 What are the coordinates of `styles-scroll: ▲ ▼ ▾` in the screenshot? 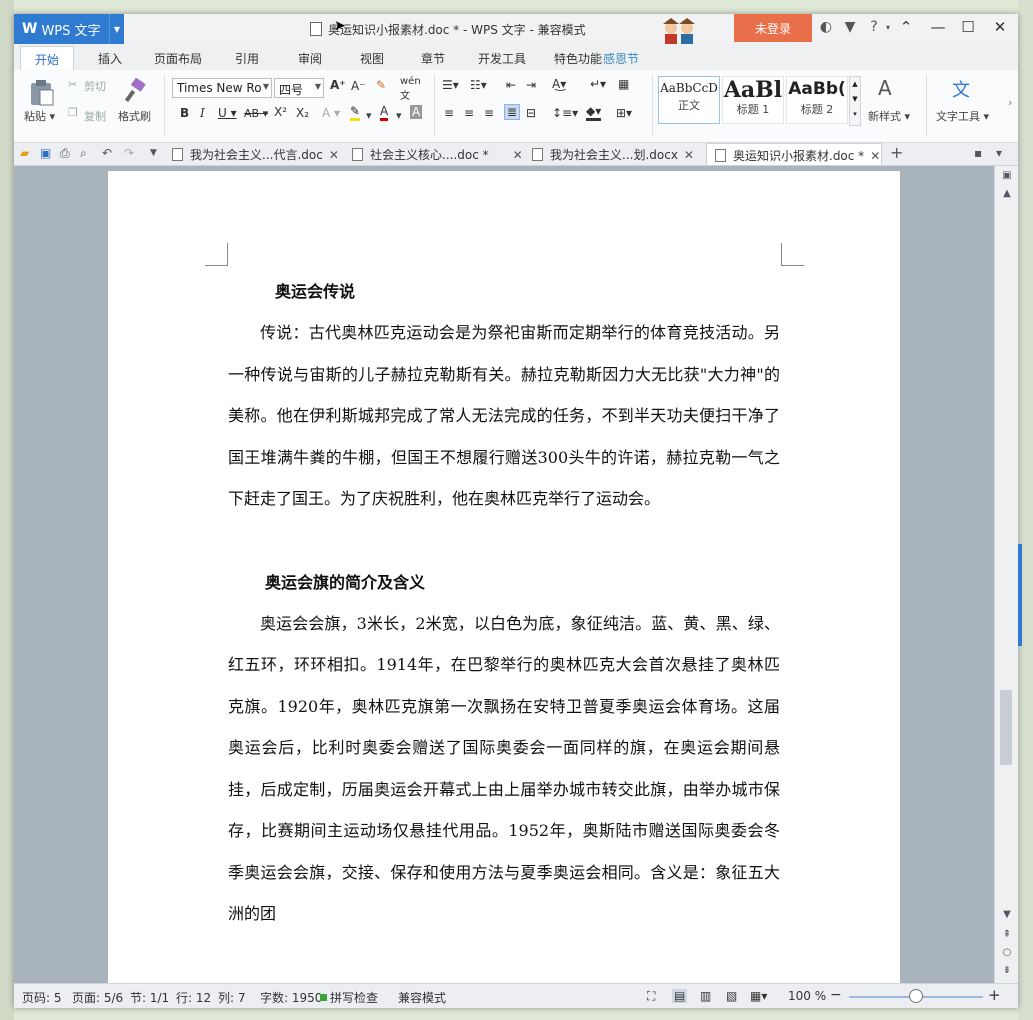 It's located at (855, 101).